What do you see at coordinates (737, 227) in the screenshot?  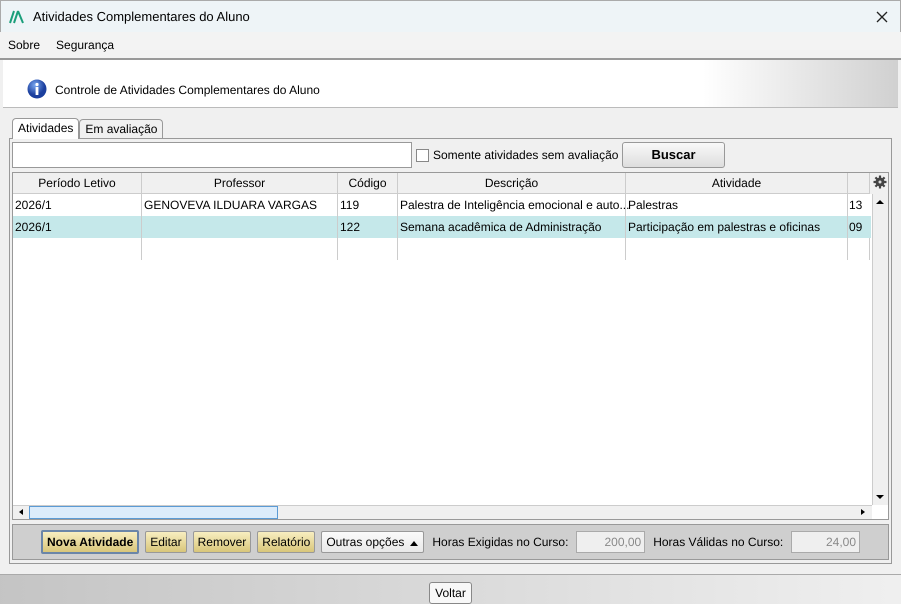 I see `table-cell: Participação em palestras e oficinas` at bounding box center [737, 227].